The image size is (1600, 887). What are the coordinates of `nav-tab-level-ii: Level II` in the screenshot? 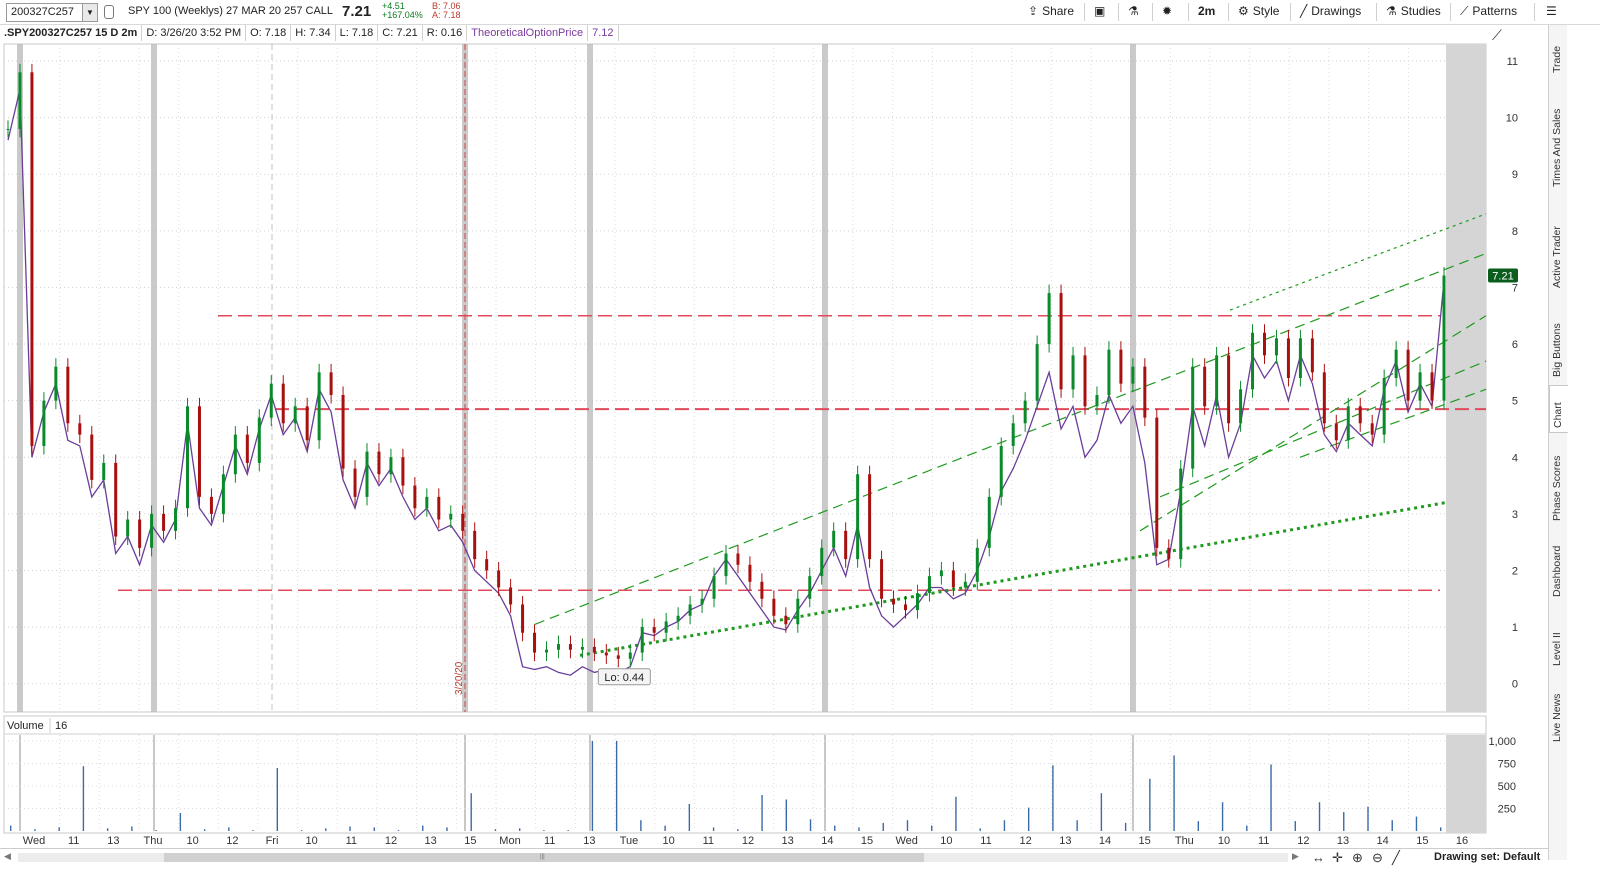 It's located at (1558, 637).